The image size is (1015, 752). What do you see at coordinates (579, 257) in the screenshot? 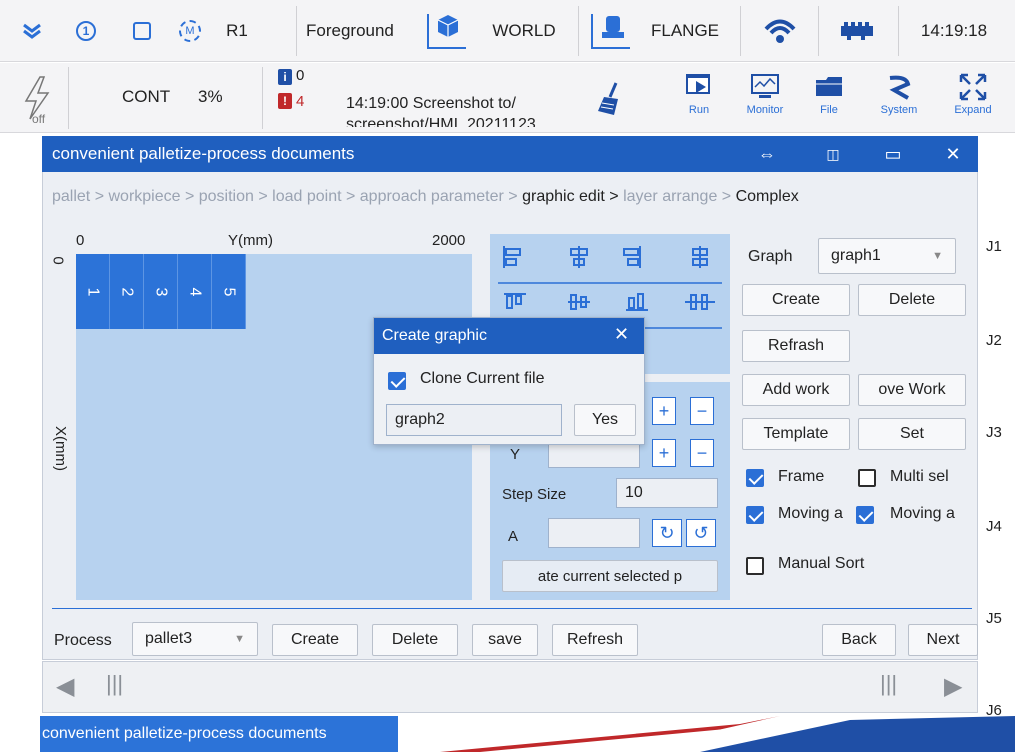
I see `align-center-h-icon` at bounding box center [579, 257].